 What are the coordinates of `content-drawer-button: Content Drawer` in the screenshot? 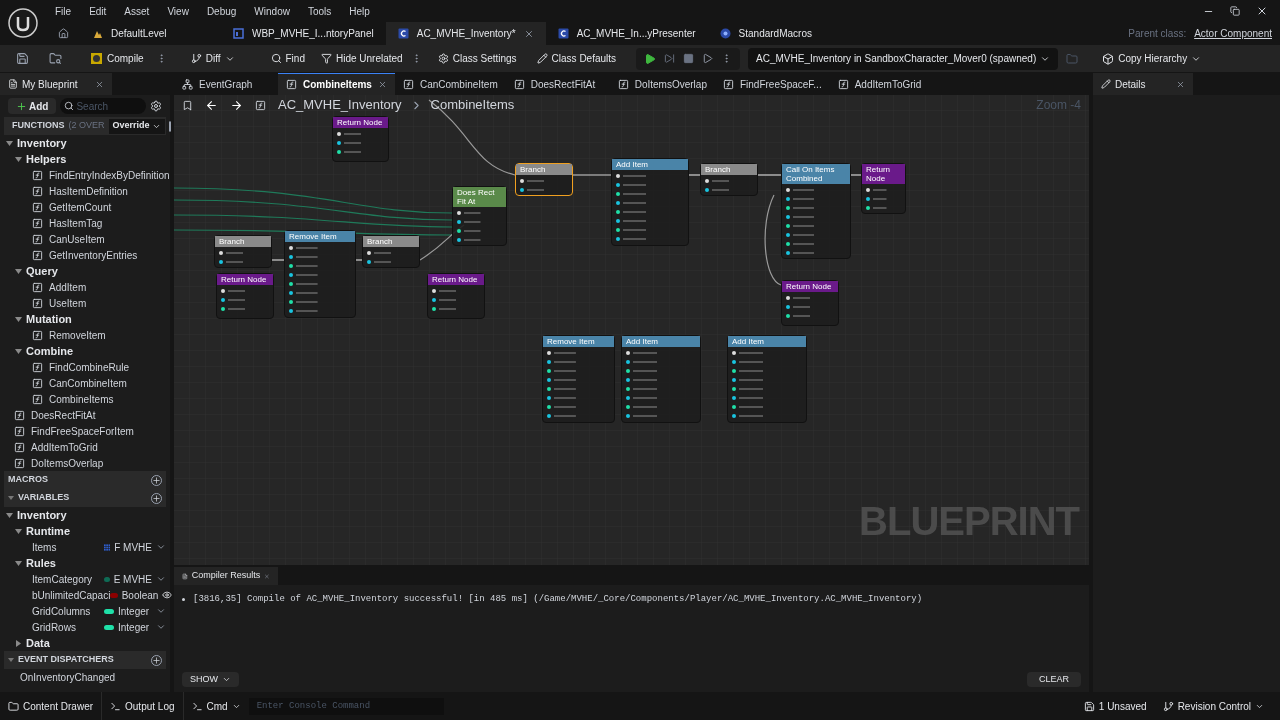 It's located at (51, 706).